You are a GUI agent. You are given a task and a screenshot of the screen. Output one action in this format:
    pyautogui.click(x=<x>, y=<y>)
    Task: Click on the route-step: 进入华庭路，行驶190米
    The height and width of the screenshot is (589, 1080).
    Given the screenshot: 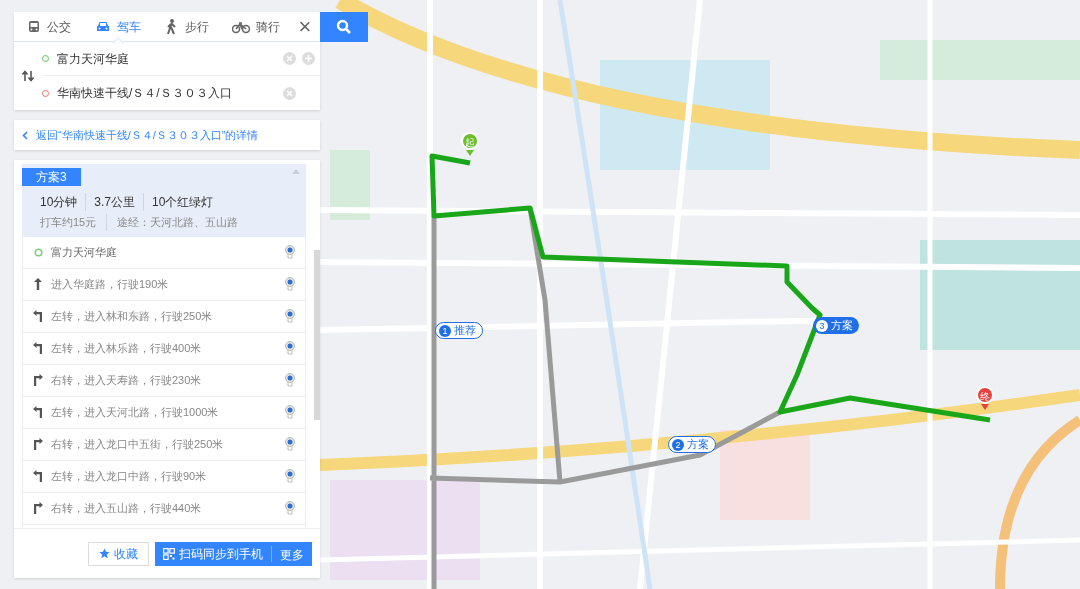 What is the action you would take?
    pyautogui.click(x=164, y=284)
    